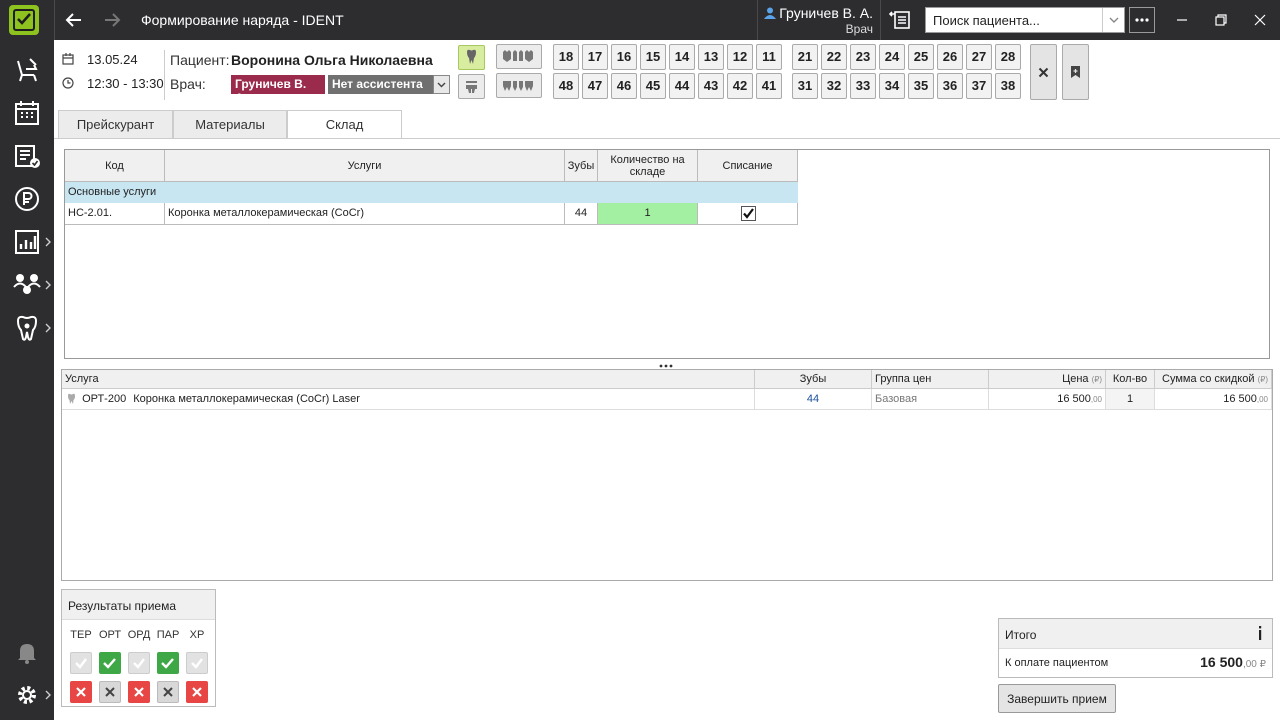 This screenshot has height=720, width=1280. I want to click on total-panel: Итого К оплате пациентом 16 500,00 ₽, so click(1135, 648).